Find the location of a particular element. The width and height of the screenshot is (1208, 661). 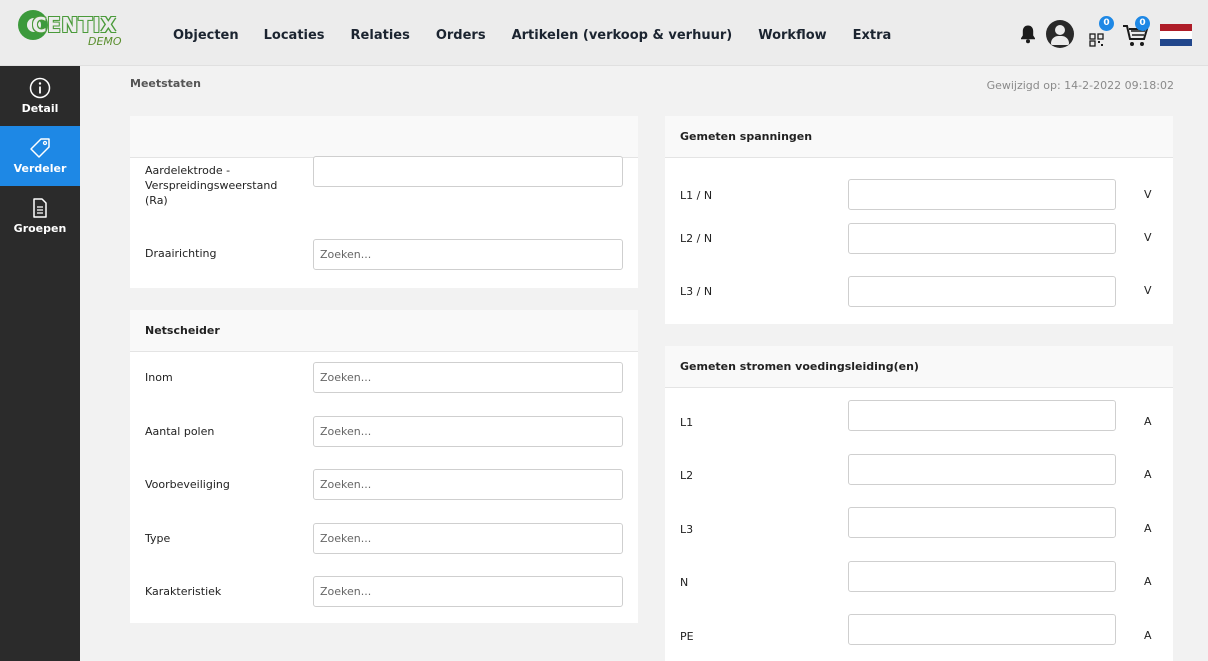

sidebar-item-verdeler: Verdeler is located at coordinates (40, 156).